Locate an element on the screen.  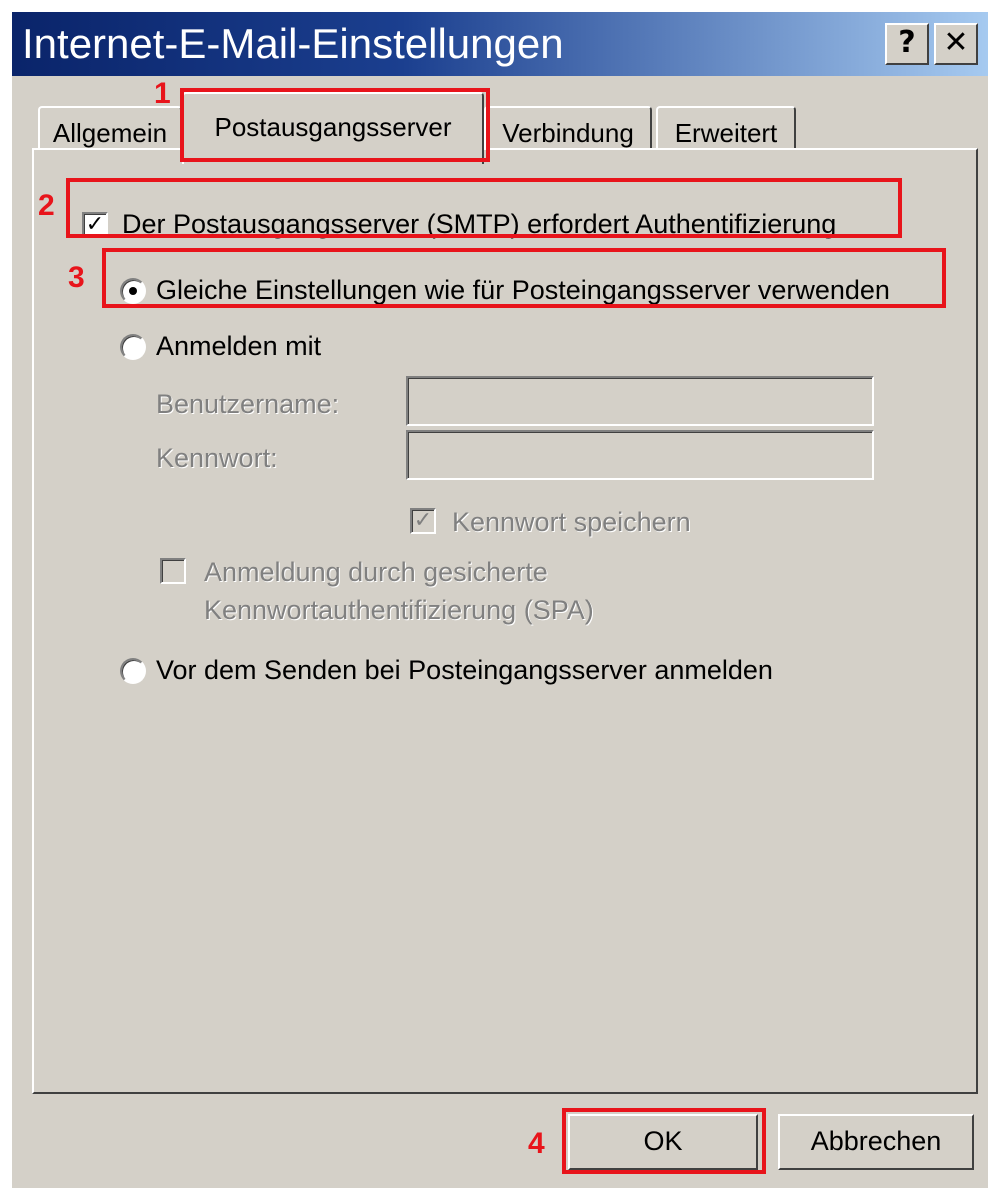
spa-label-line1: Anmeldung durch gesicherte is located at coordinates (376, 572).